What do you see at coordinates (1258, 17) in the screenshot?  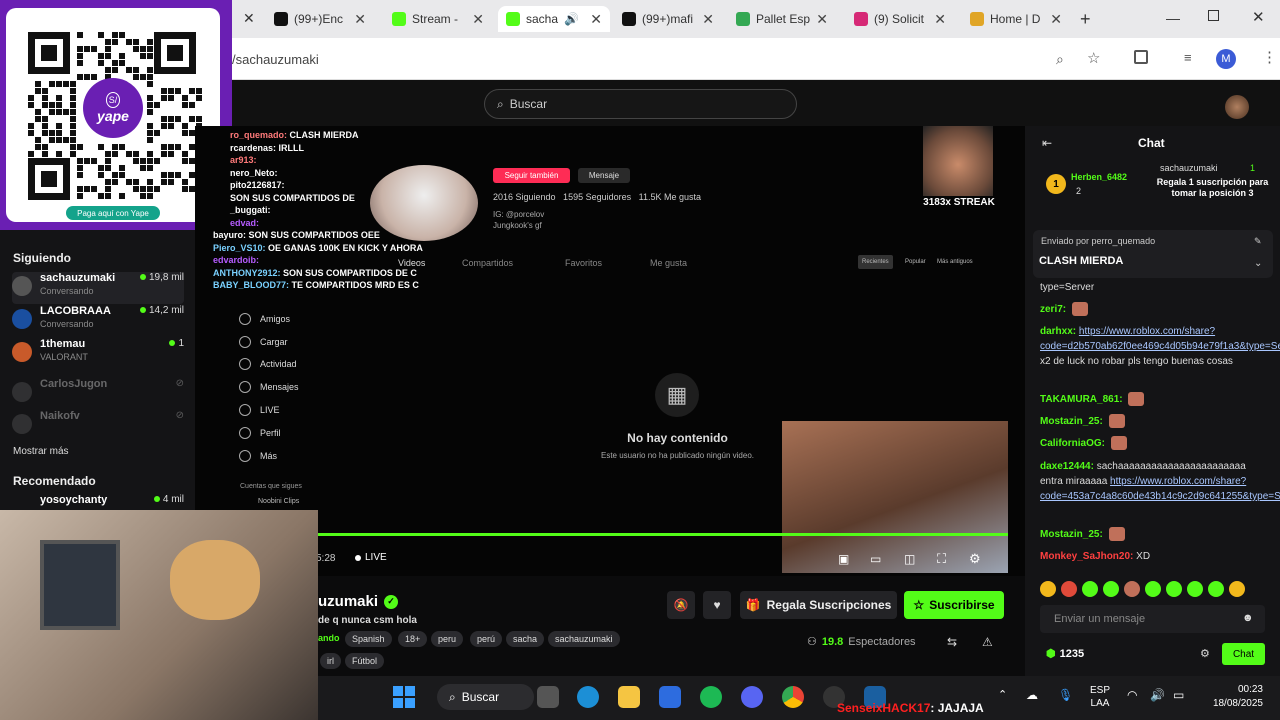 I see `close-window-icon: ✕` at bounding box center [1258, 17].